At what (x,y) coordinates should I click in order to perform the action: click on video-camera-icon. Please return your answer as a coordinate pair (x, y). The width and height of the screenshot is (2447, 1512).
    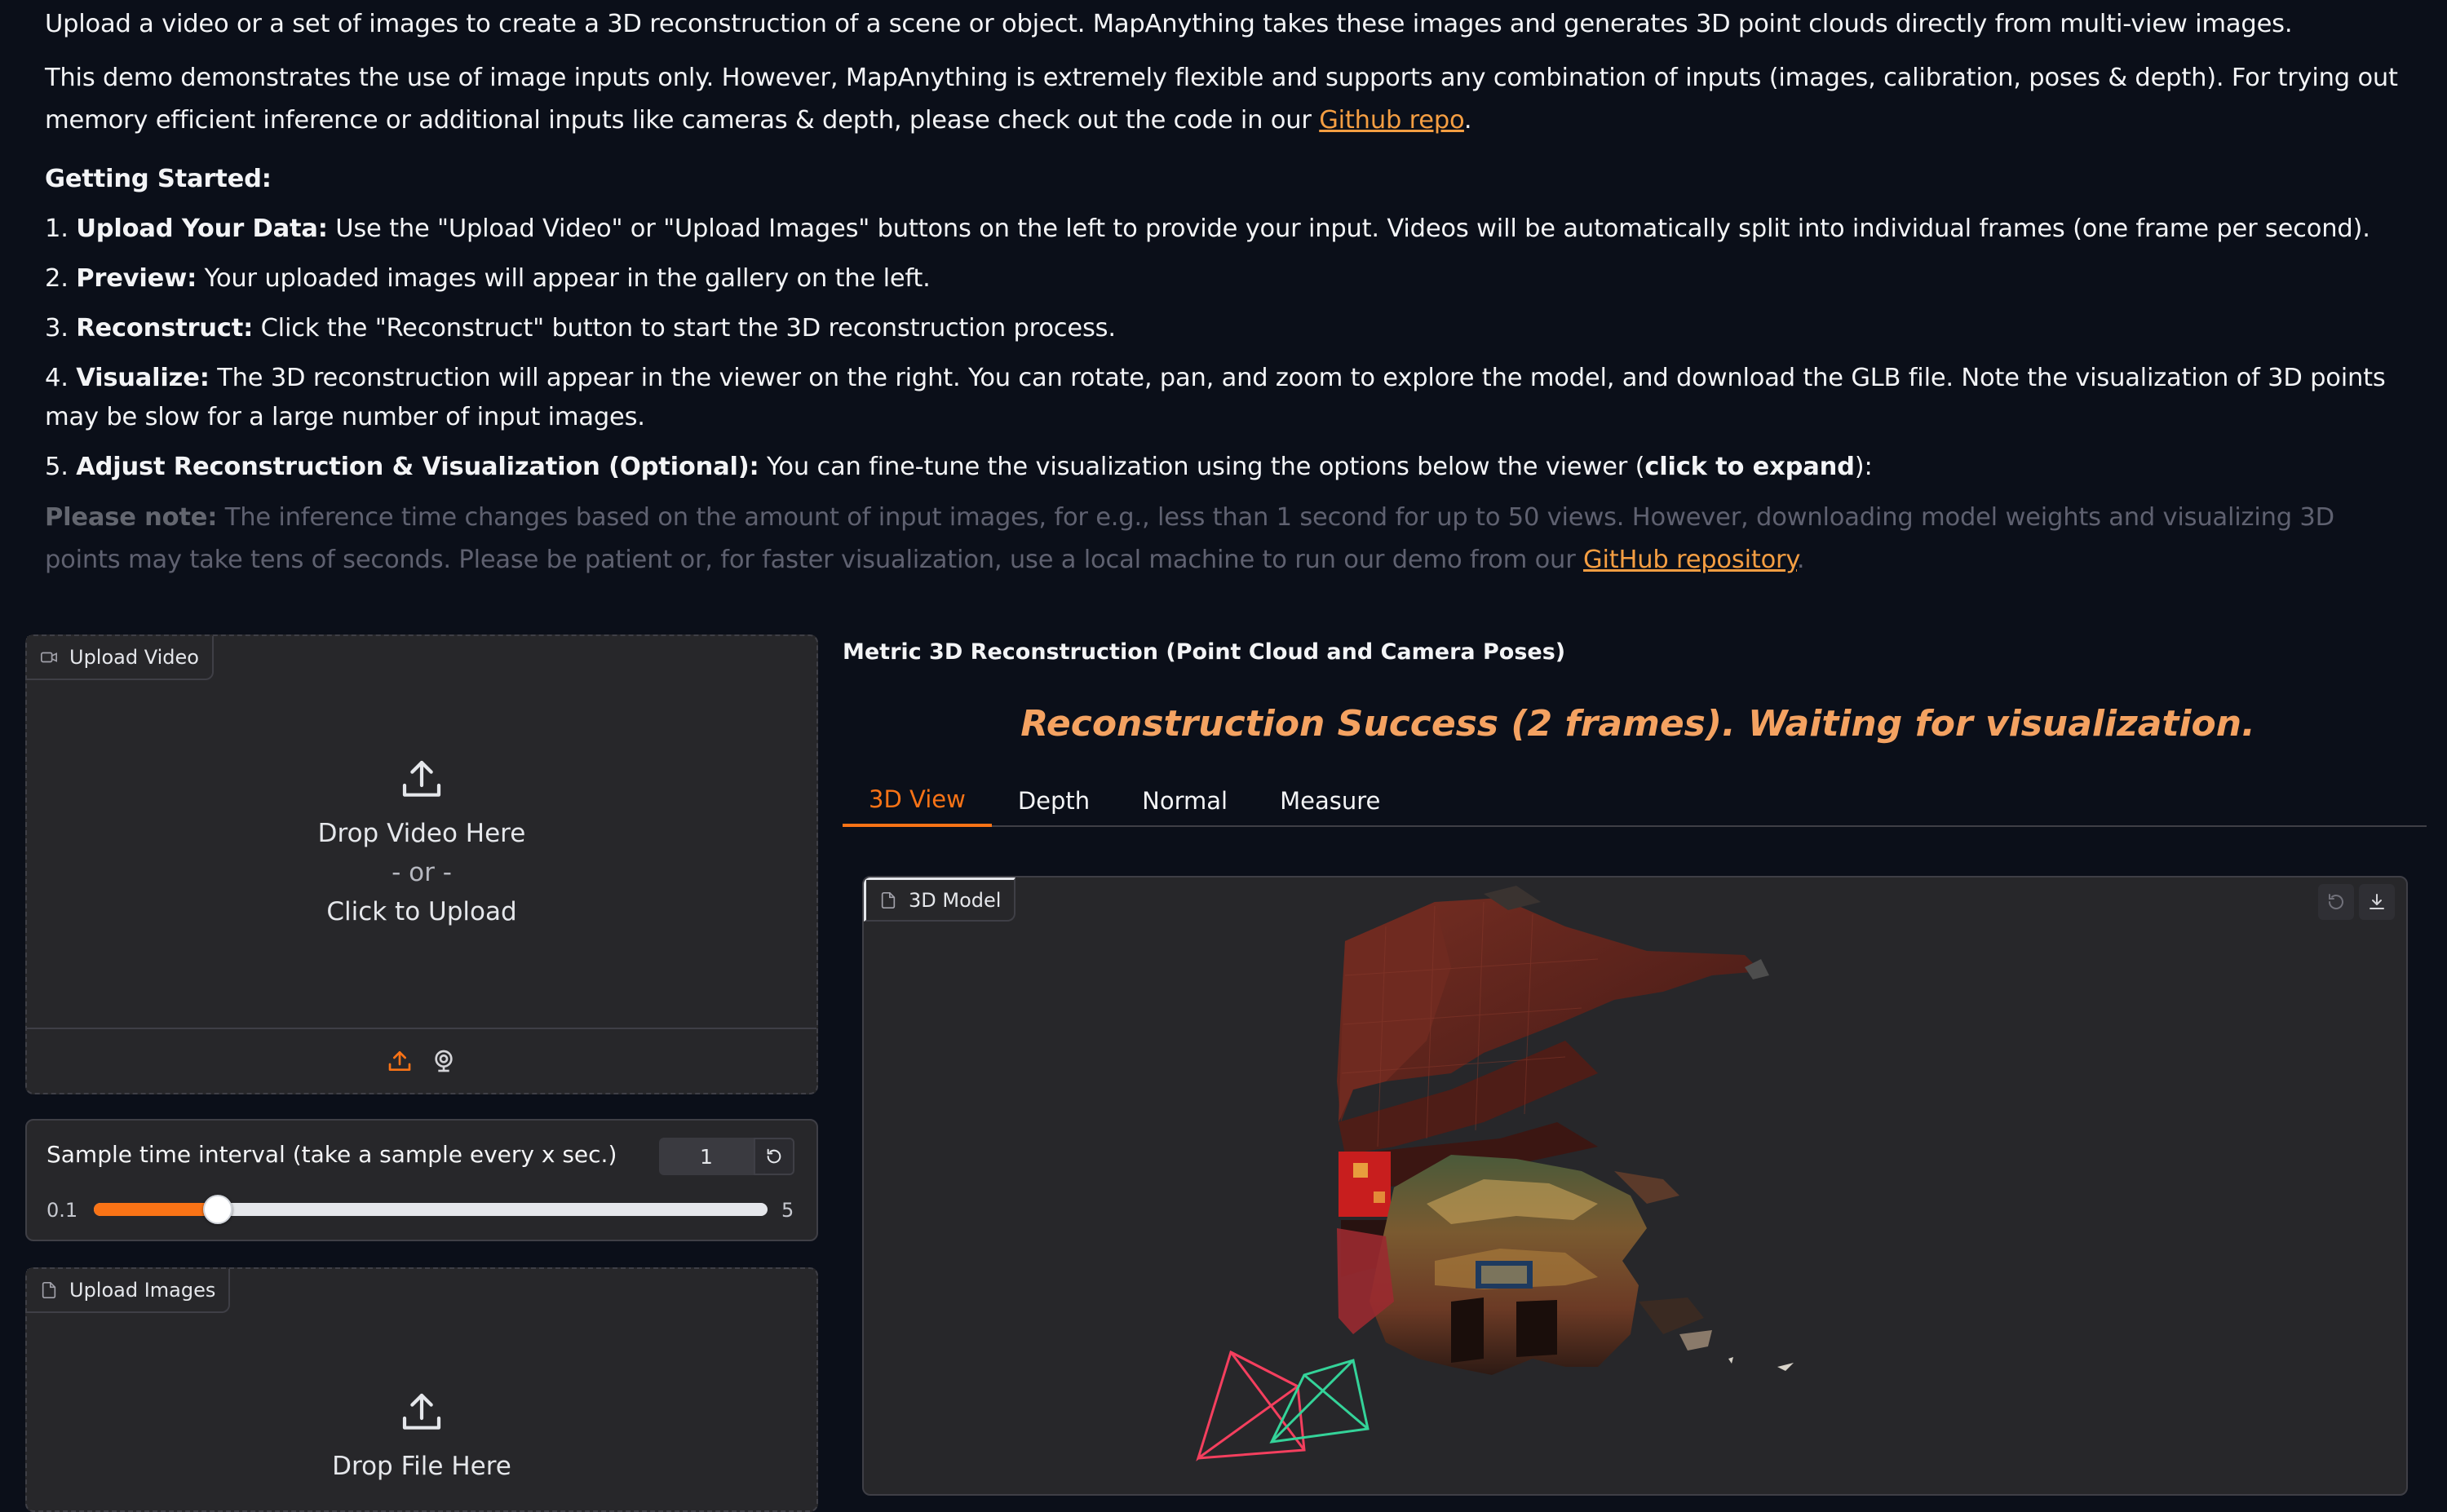
    Looking at the image, I should click on (49, 657).